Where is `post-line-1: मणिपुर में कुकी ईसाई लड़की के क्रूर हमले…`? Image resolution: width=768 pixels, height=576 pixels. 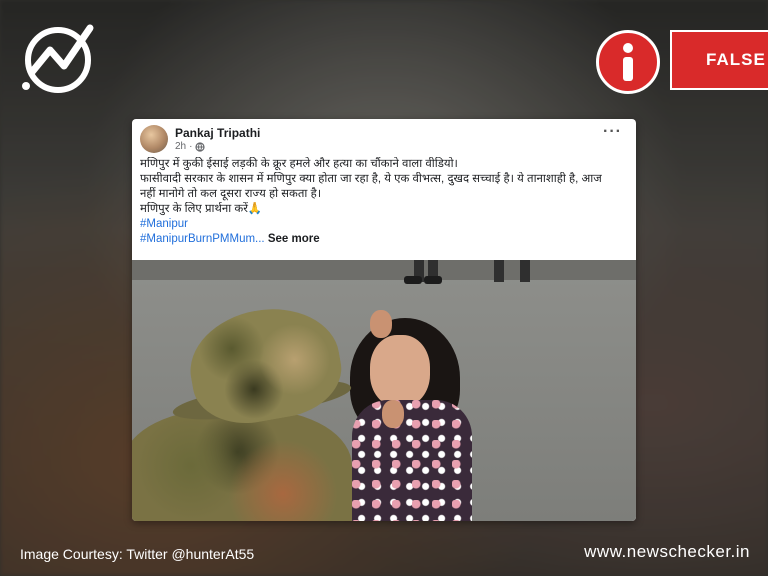 post-line-1: मणिपुर में कुकी ईसाई लड़की के क्रूर हमले… is located at coordinates (299, 164).